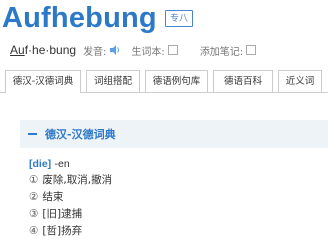 The width and height of the screenshot is (328, 247). I want to click on grammar-line: [die] -en, so click(70, 164).